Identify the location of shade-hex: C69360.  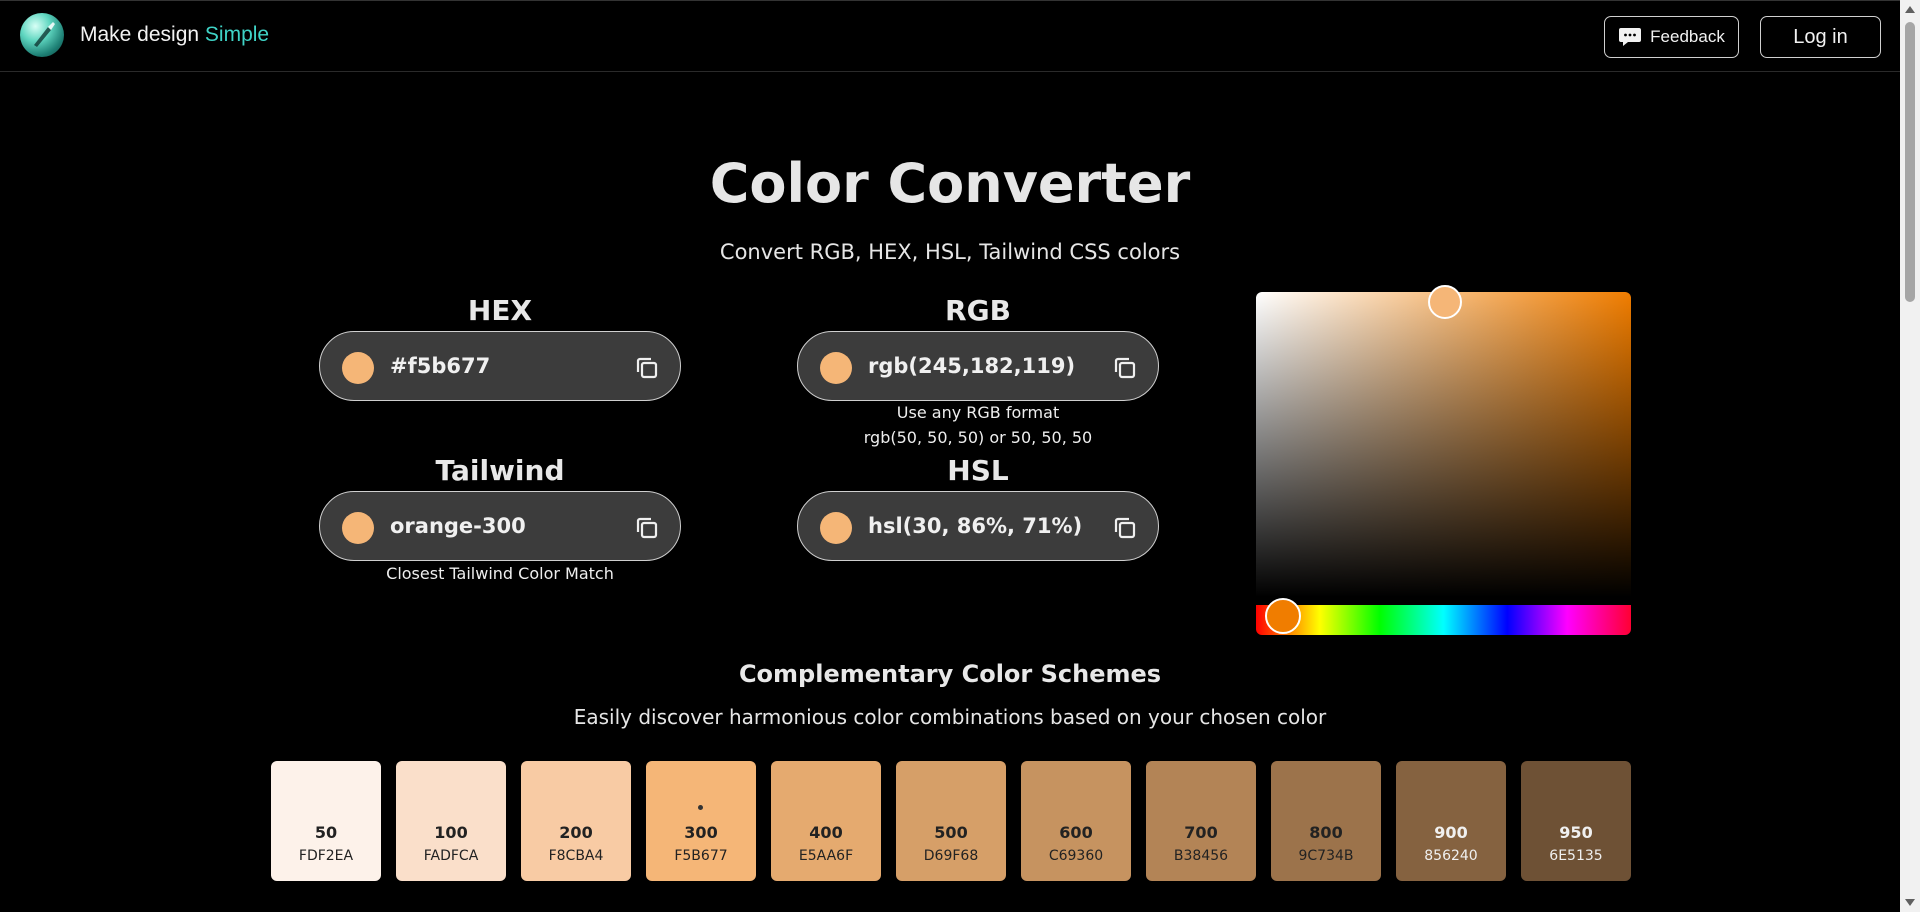
(1076, 856).